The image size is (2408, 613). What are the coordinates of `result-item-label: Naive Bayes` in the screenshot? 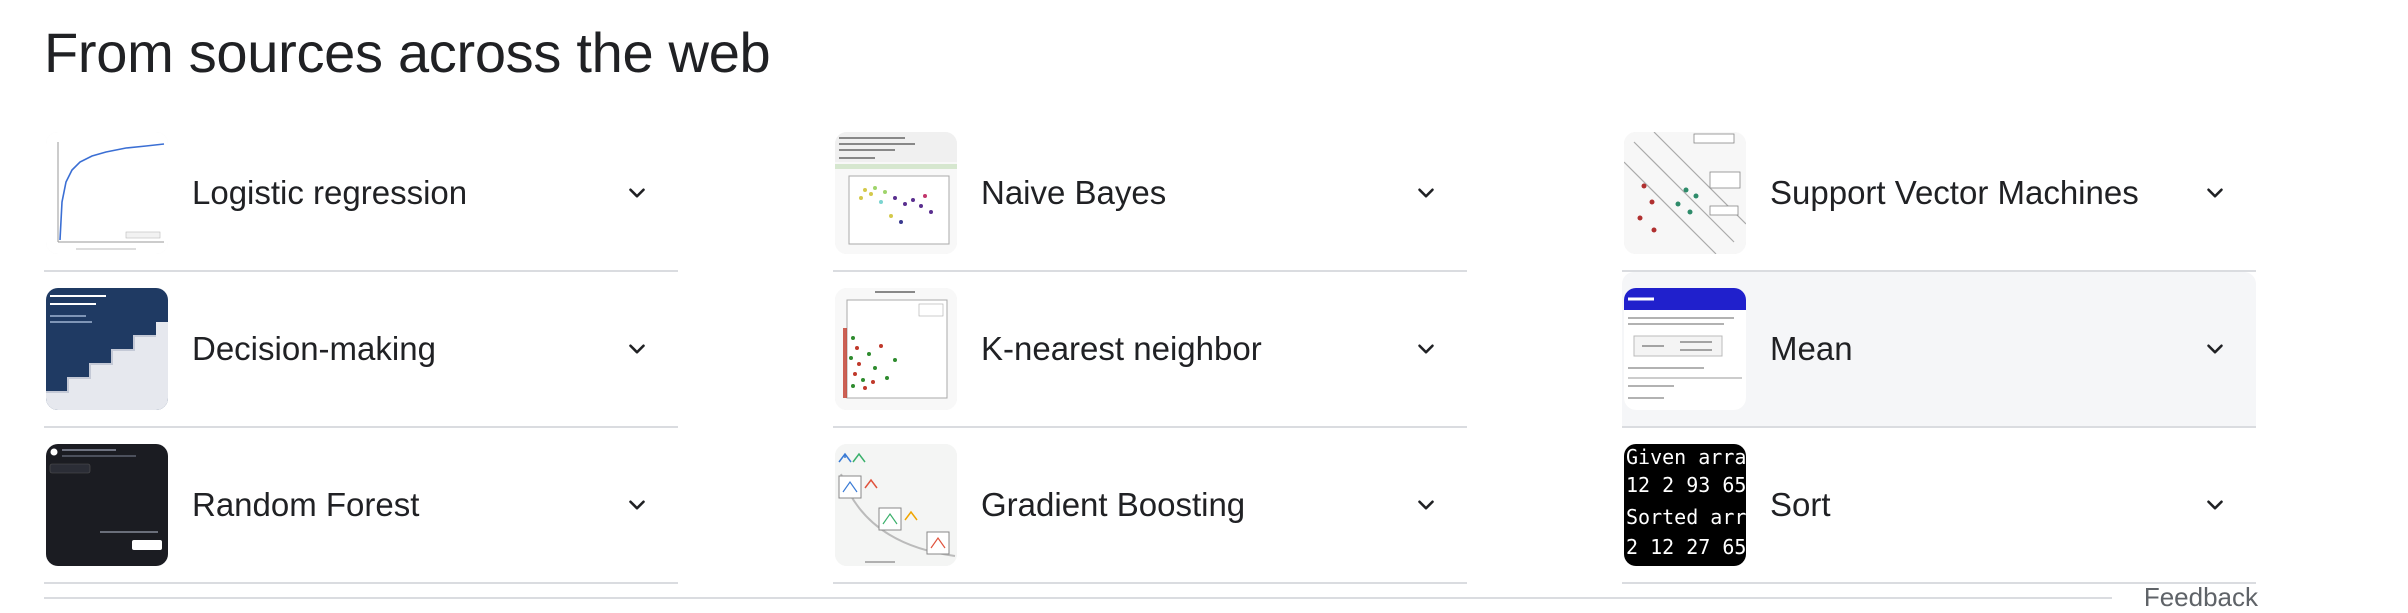 It's located at (1074, 192).